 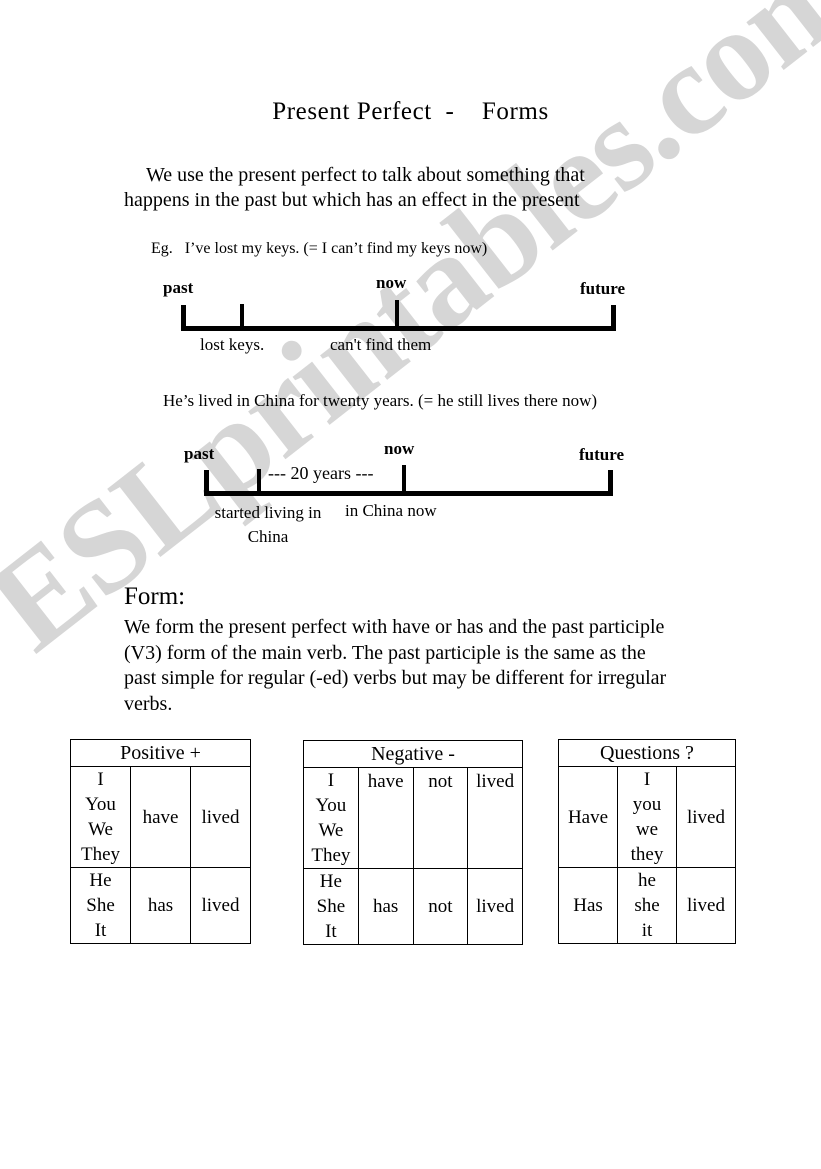 What do you see at coordinates (155, 596) in the screenshot?
I see `form-heading: Form:` at bounding box center [155, 596].